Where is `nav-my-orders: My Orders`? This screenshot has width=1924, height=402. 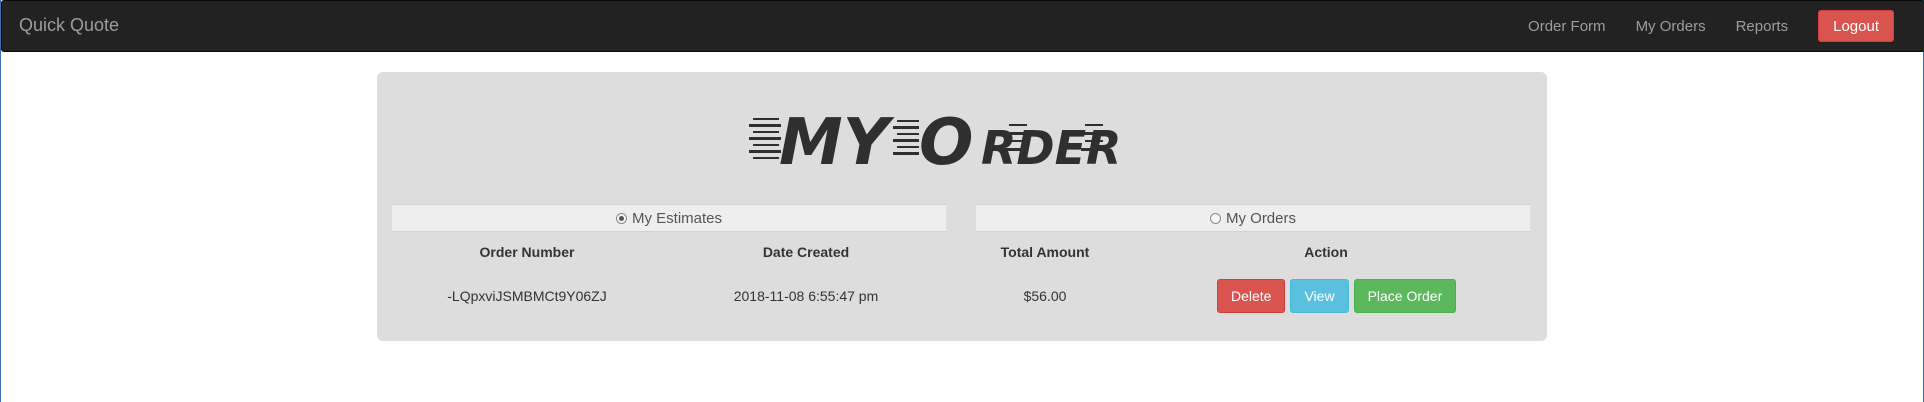
nav-my-orders: My Orders is located at coordinates (1671, 26).